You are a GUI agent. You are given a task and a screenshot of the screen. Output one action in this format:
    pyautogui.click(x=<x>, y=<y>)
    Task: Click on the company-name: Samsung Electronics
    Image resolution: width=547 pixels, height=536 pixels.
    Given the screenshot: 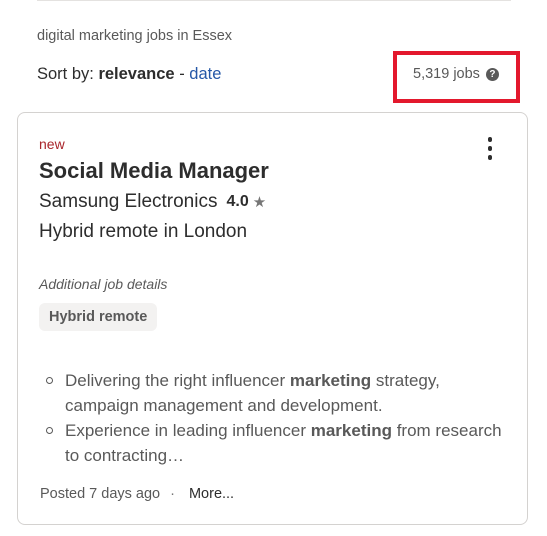 What is the action you would take?
    pyautogui.click(x=128, y=201)
    